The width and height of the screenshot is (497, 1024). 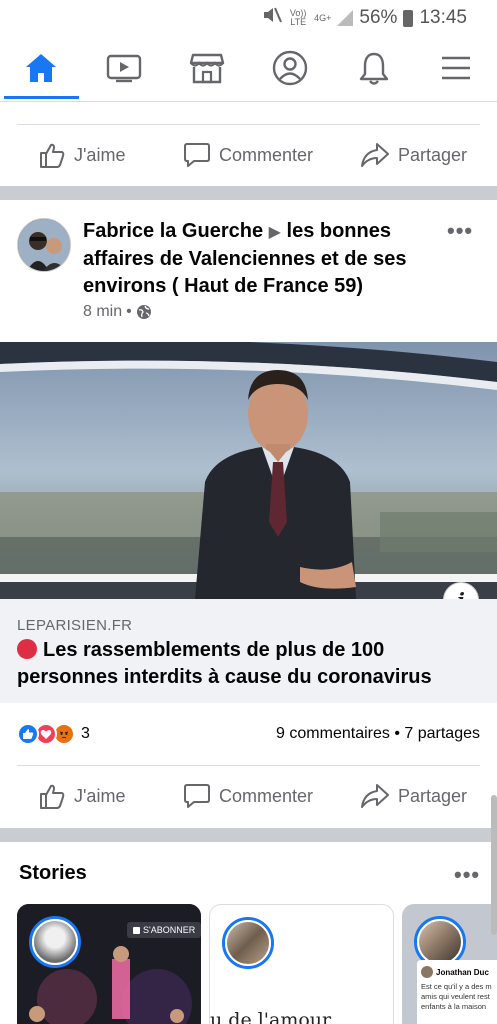 I want to click on prev-post-actions: J'aime Commenter Partager, so click(x=248, y=155).